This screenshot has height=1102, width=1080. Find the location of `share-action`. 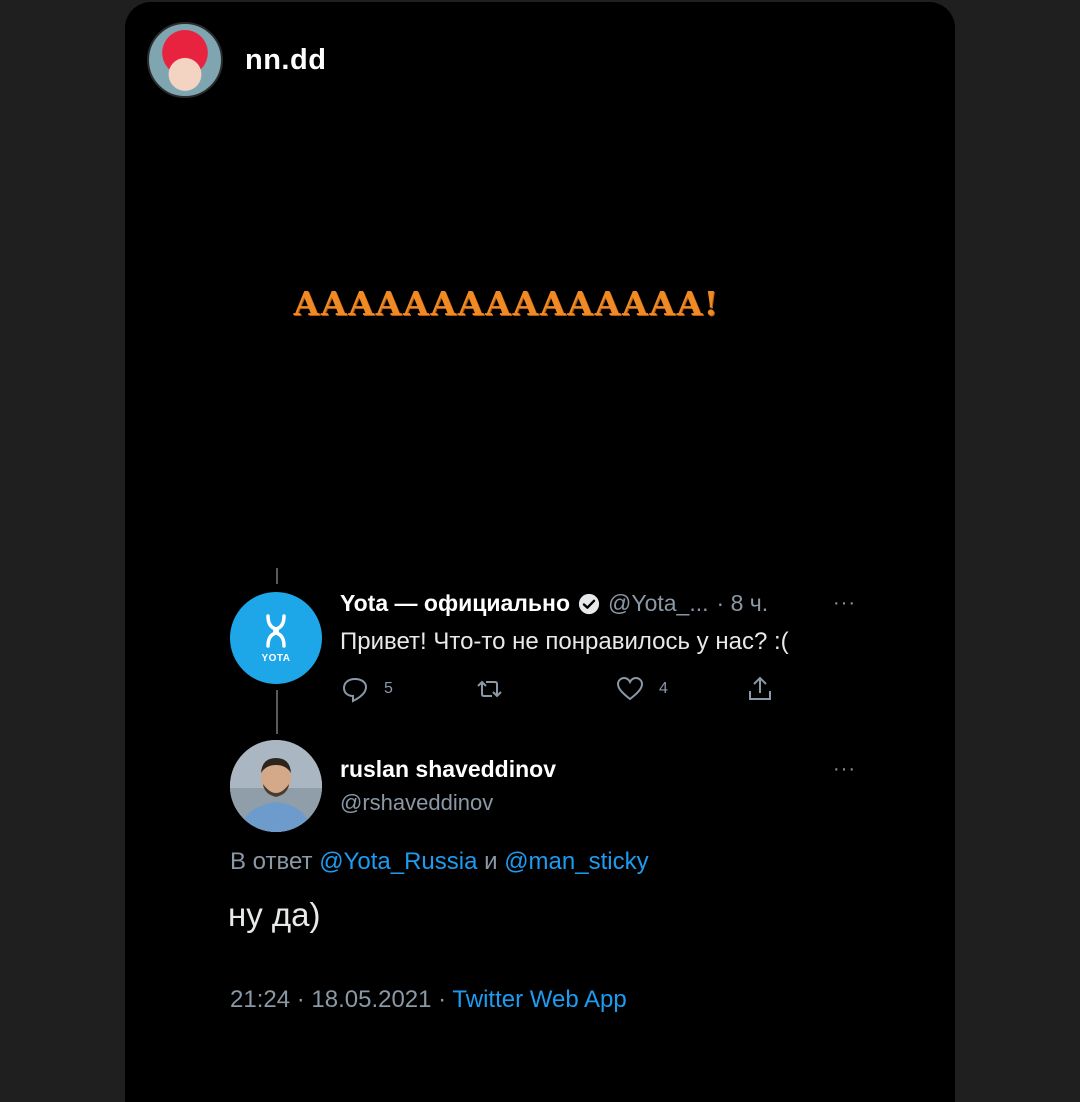

share-action is located at coordinates (760, 689).